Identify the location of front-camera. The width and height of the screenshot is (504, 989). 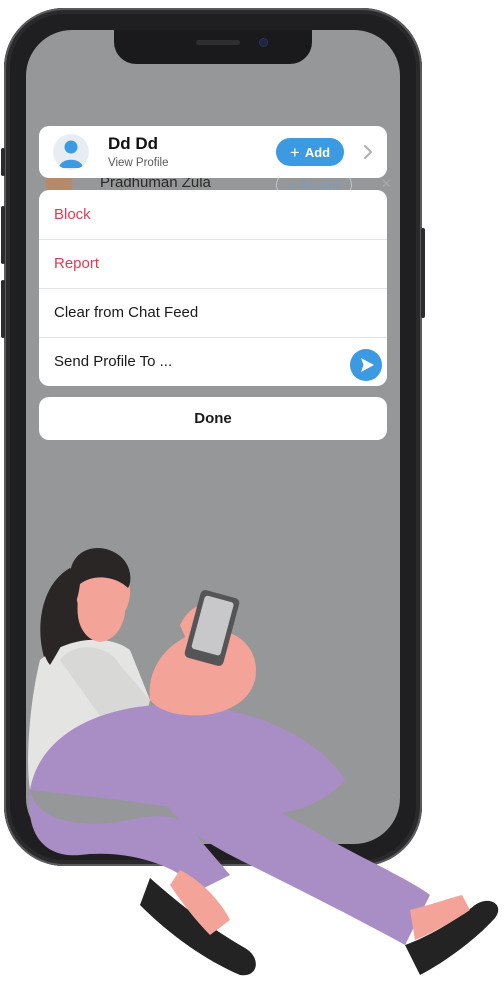
(263, 42).